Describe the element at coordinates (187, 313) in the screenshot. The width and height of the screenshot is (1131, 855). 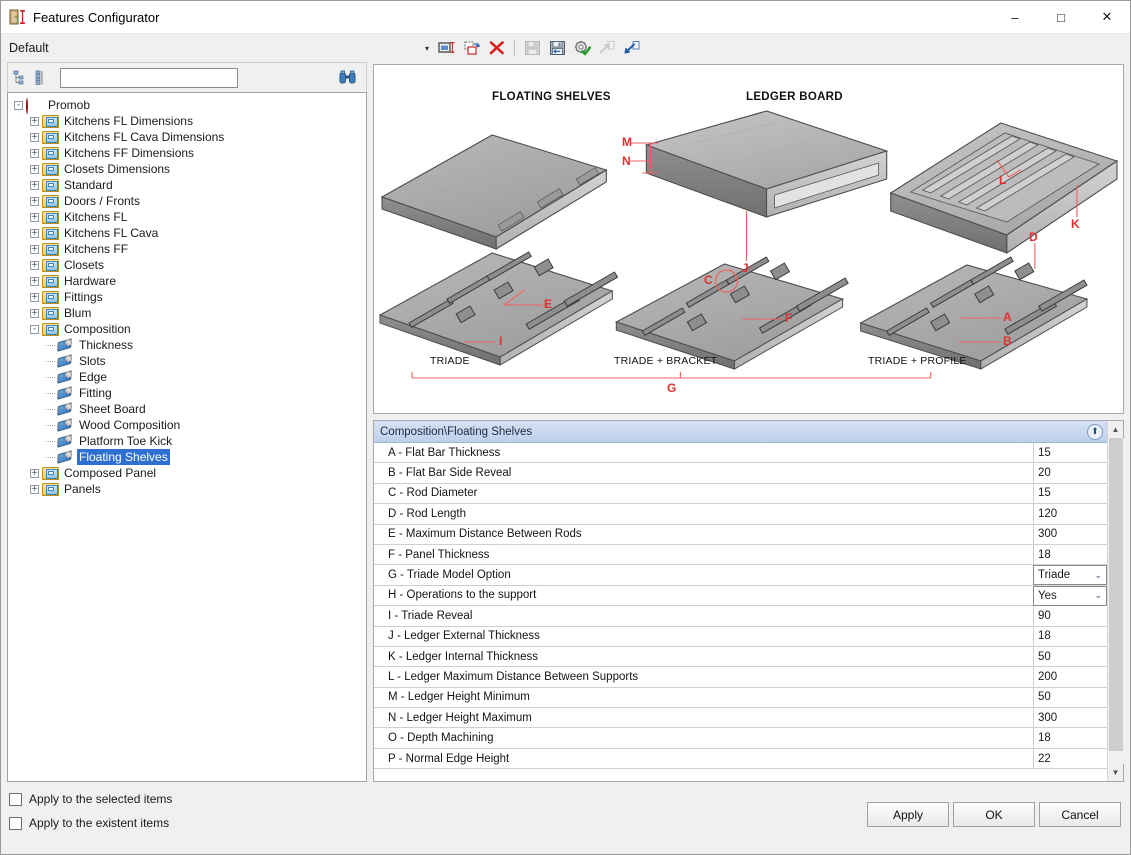
I see `tree-node-blum: + Blum` at that location.